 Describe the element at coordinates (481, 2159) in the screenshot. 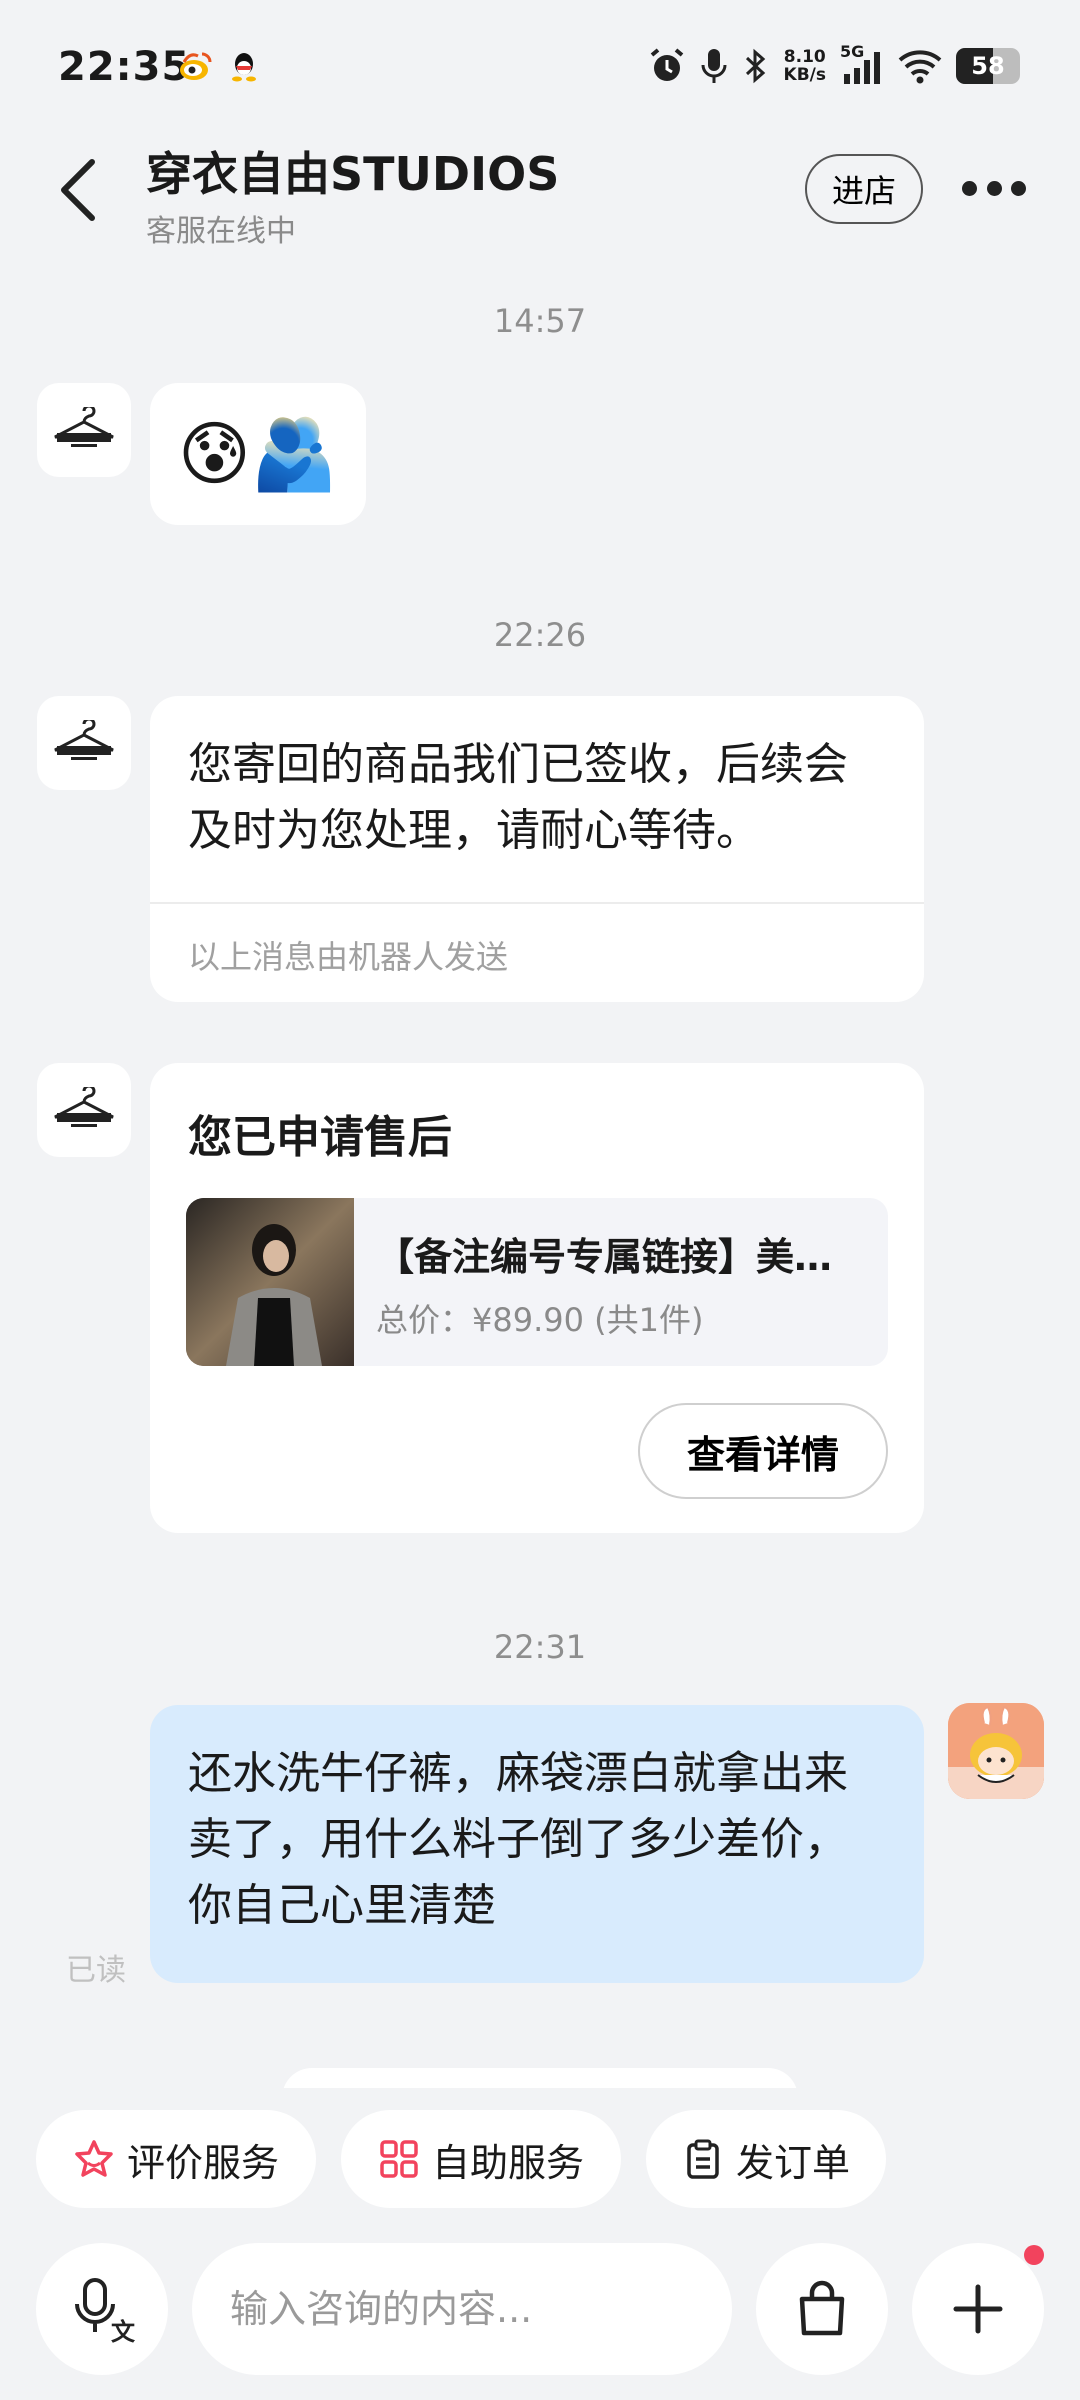

I see `self-service-button: 自助服务` at that location.